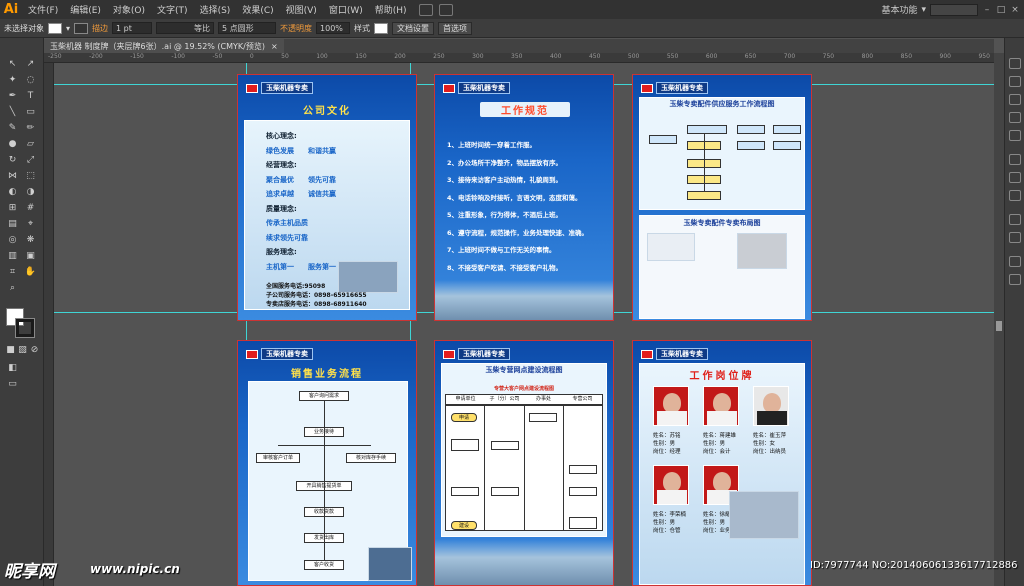  Describe the element at coordinates (1015, 159) in the screenshot. I see `stroke-panel-icon` at that location.